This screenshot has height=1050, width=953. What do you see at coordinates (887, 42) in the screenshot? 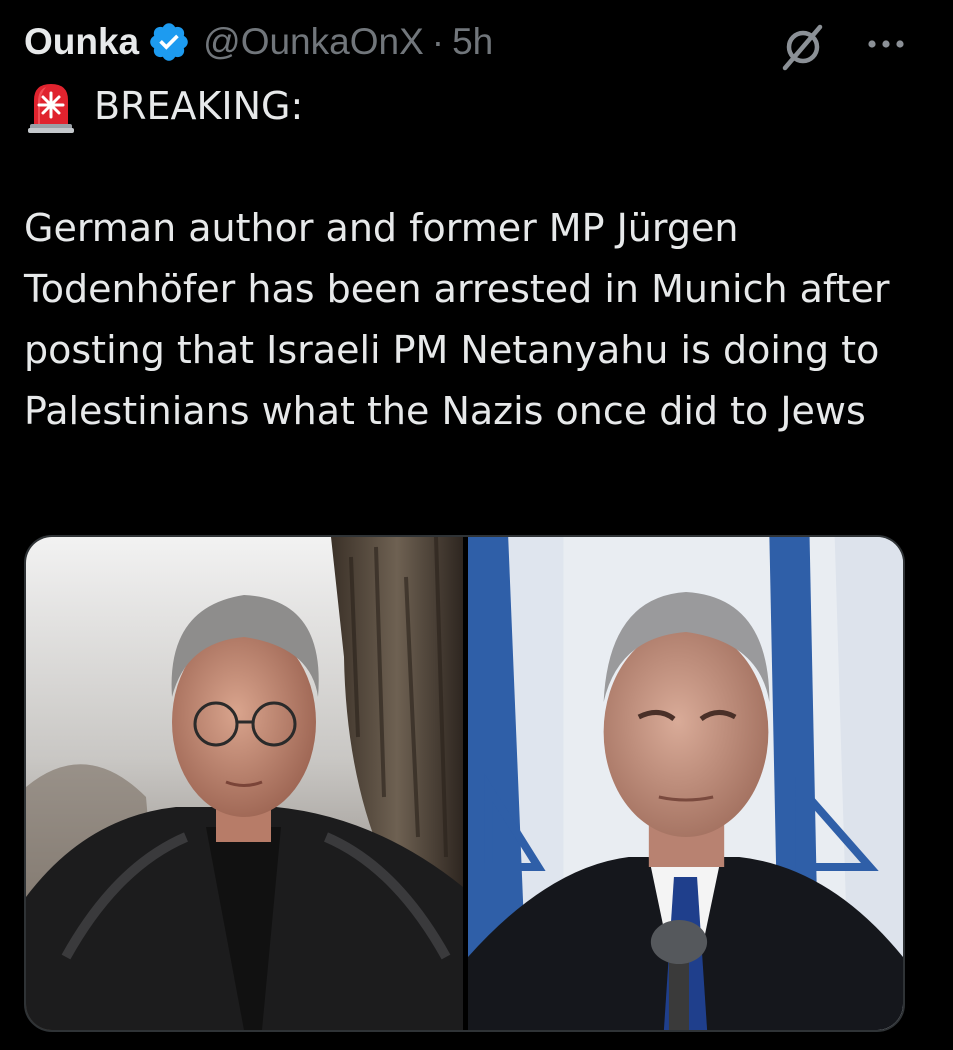
I see `more-icon` at bounding box center [887, 42].